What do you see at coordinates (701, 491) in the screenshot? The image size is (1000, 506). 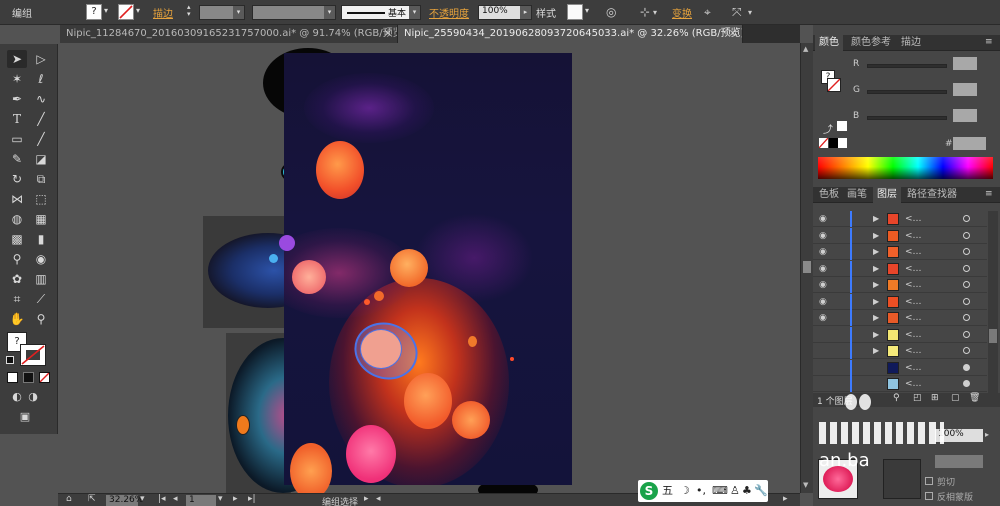 I see `punctuation-icon: •,` at bounding box center [701, 491].